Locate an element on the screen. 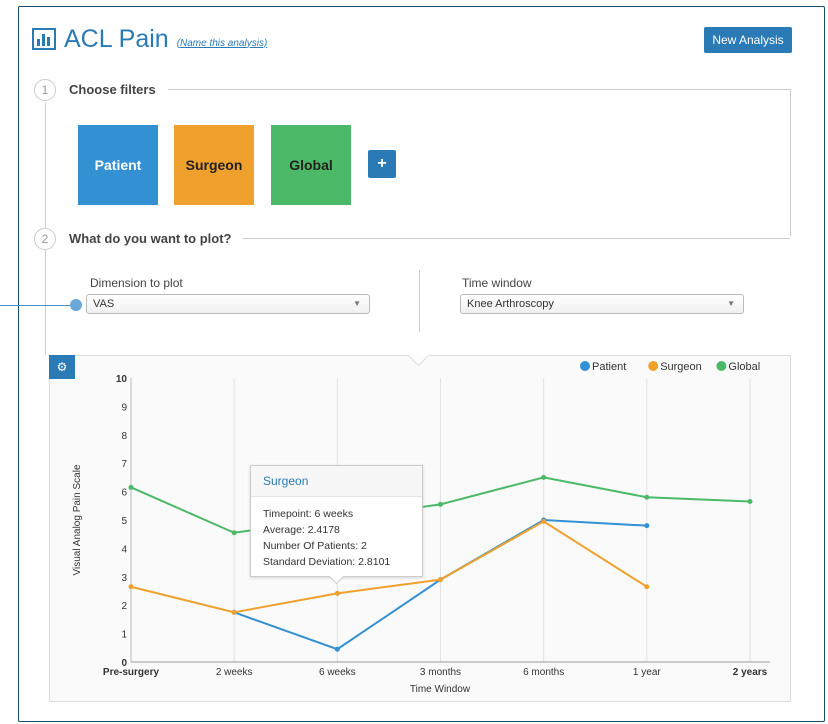  step-1-right-rule is located at coordinates (790, 162).